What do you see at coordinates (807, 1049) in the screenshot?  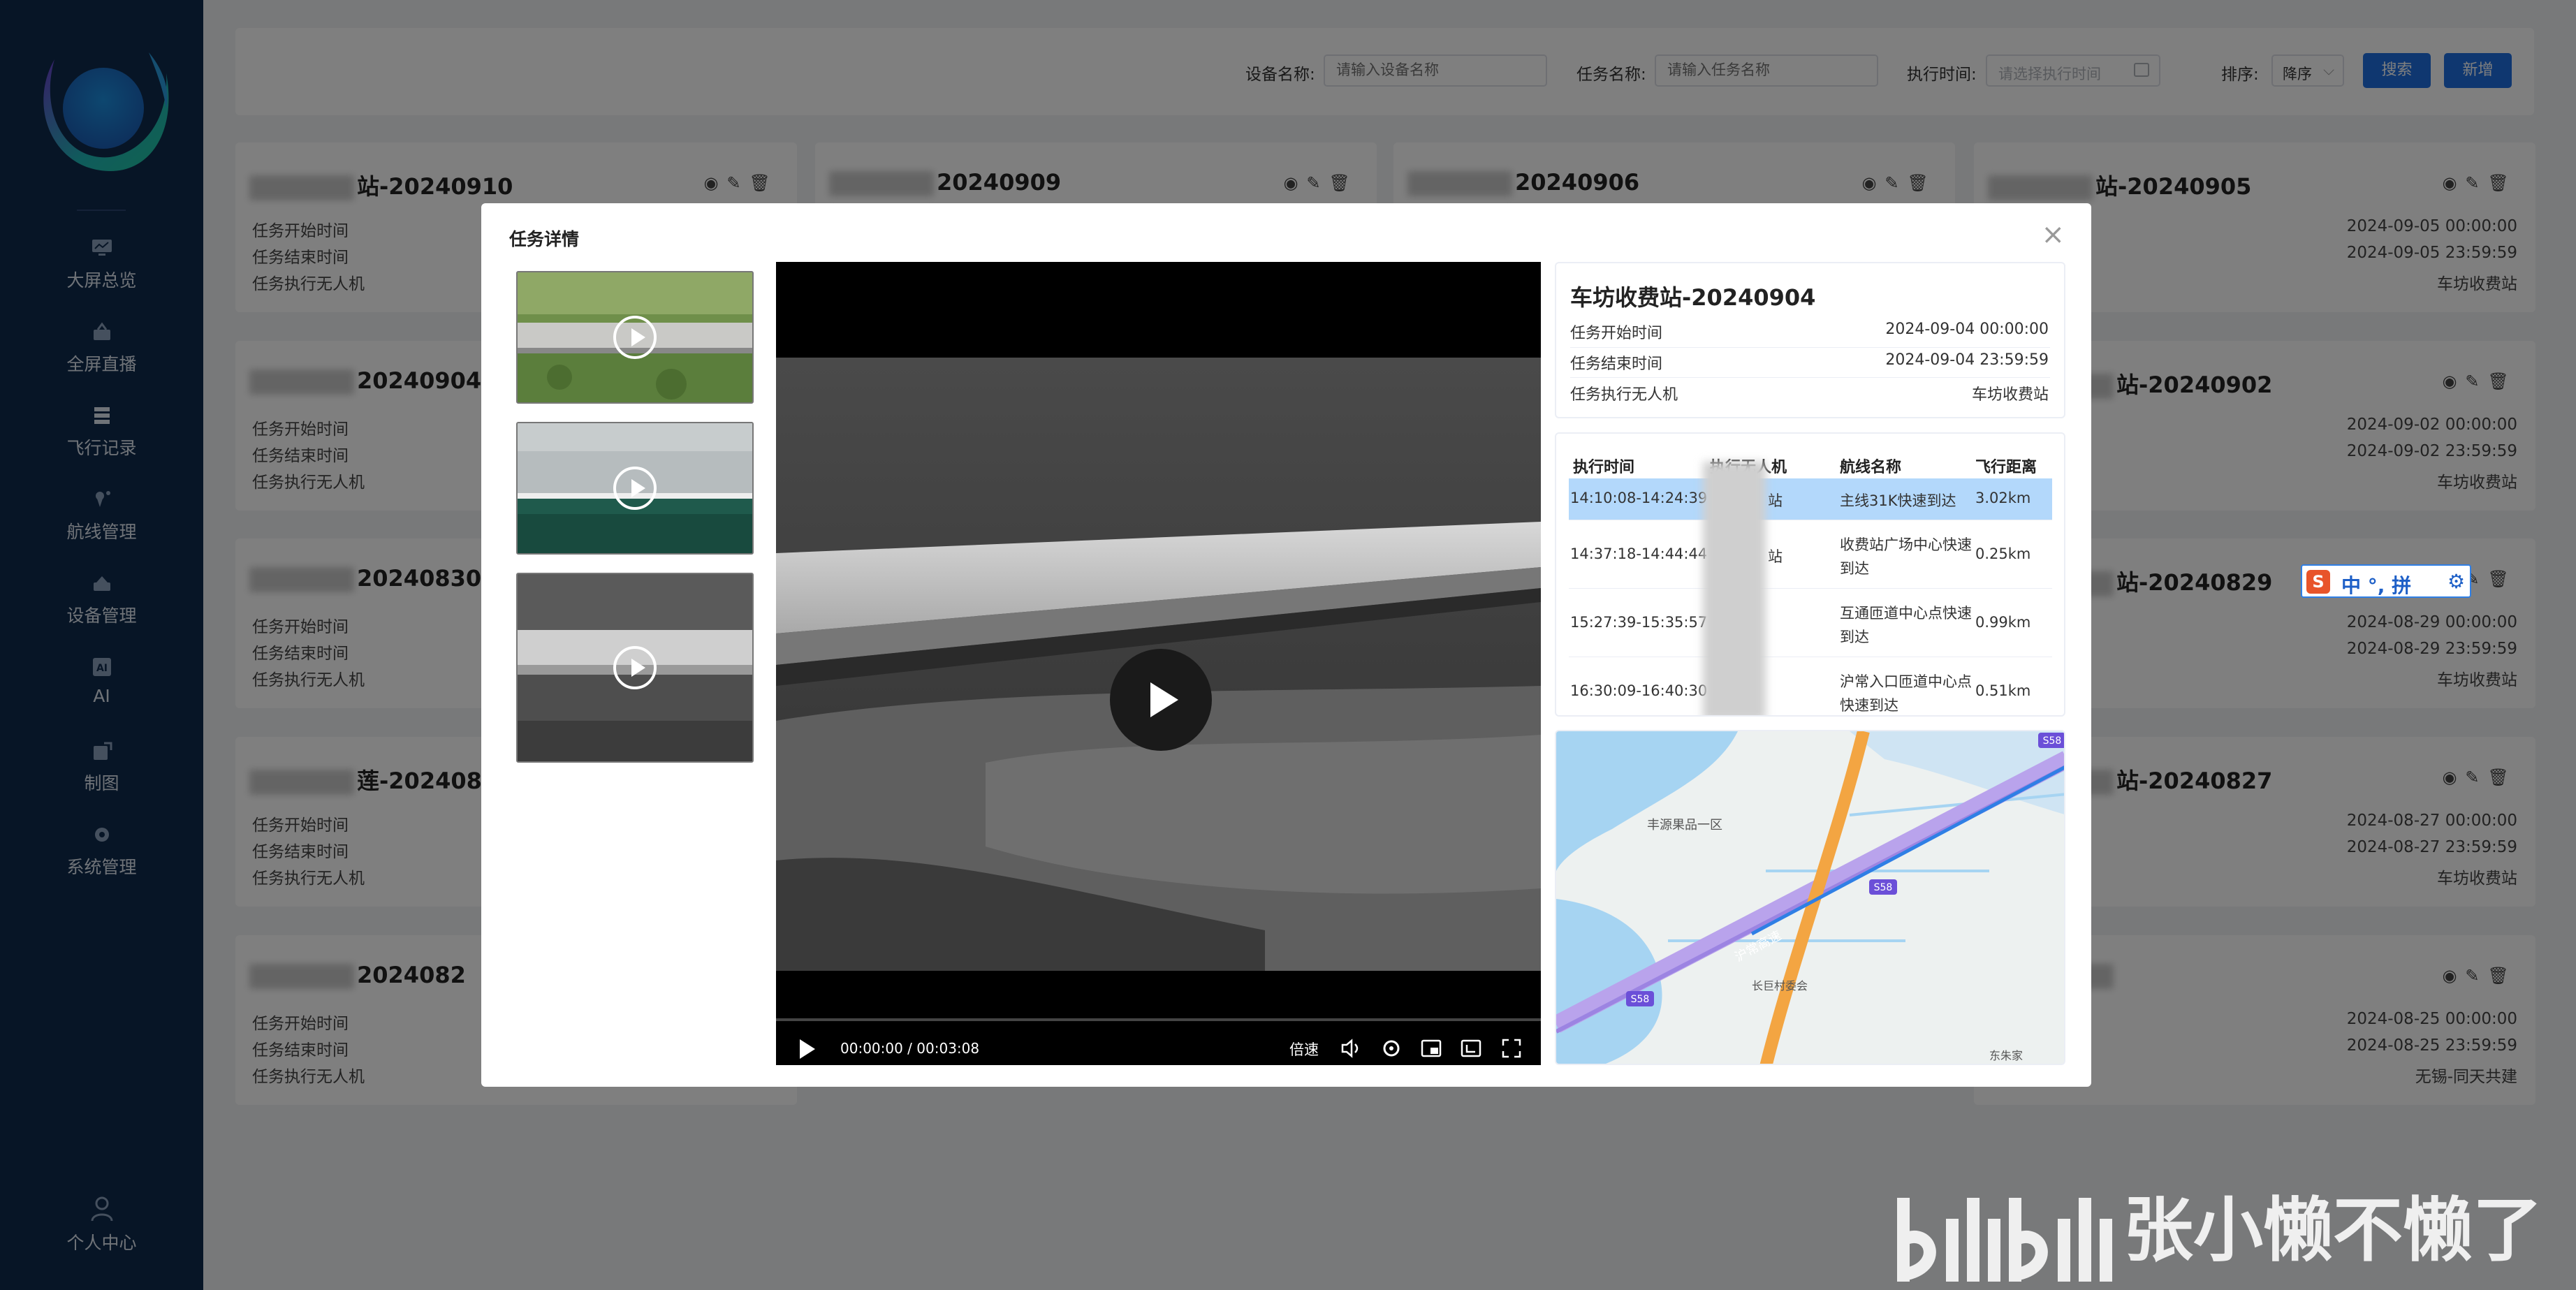 I see `play-icon` at bounding box center [807, 1049].